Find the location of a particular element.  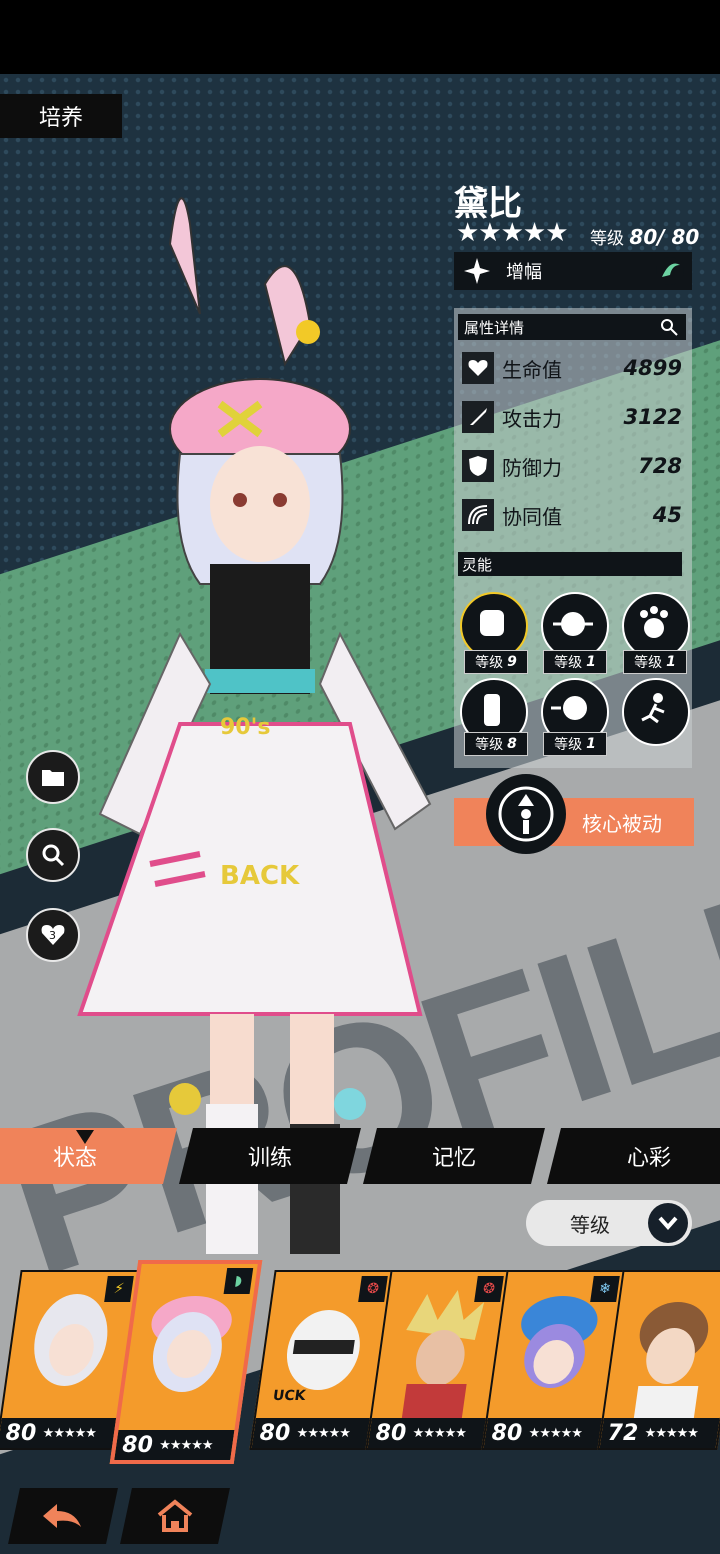

skill-level-badge: 等级 9 is located at coordinates (496, 662).